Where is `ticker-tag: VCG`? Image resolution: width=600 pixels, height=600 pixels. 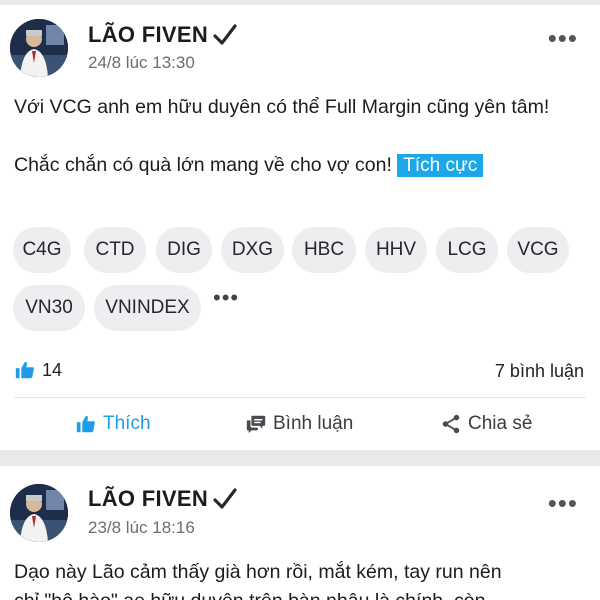 ticker-tag: VCG is located at coordinates (538, 250).